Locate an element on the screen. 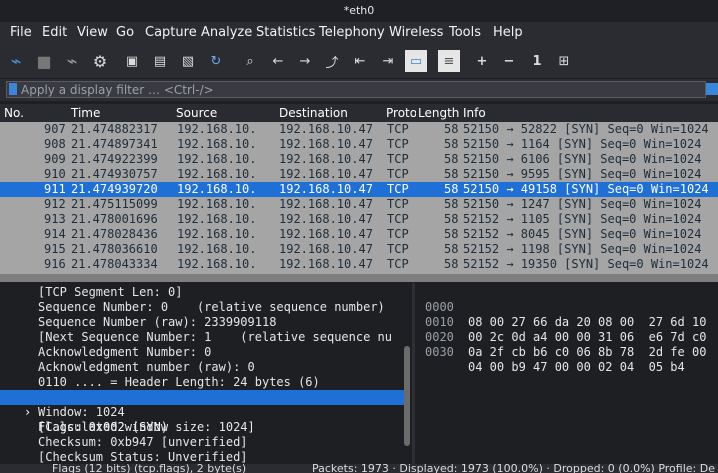  detail-text: [Checksum Status: Unverified] is located at coordinates (143, 457).